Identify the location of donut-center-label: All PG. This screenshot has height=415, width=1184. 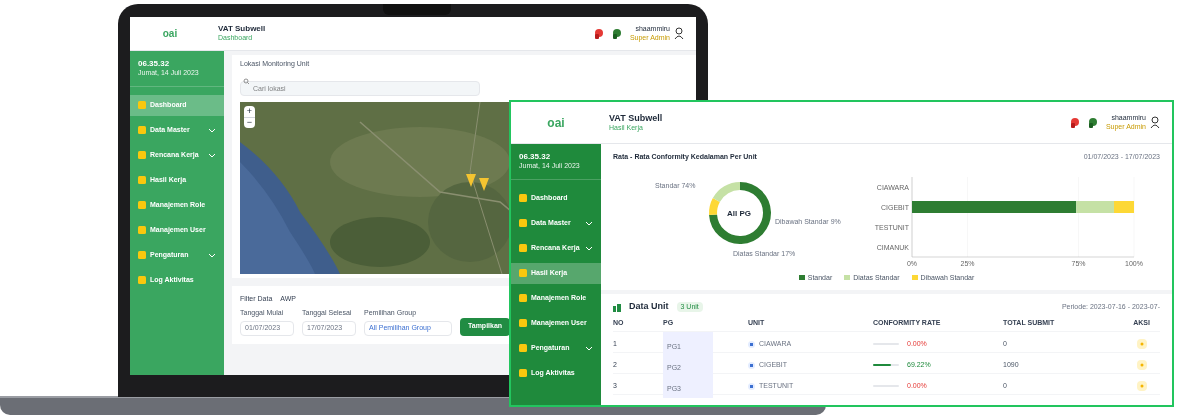
(739, 213).